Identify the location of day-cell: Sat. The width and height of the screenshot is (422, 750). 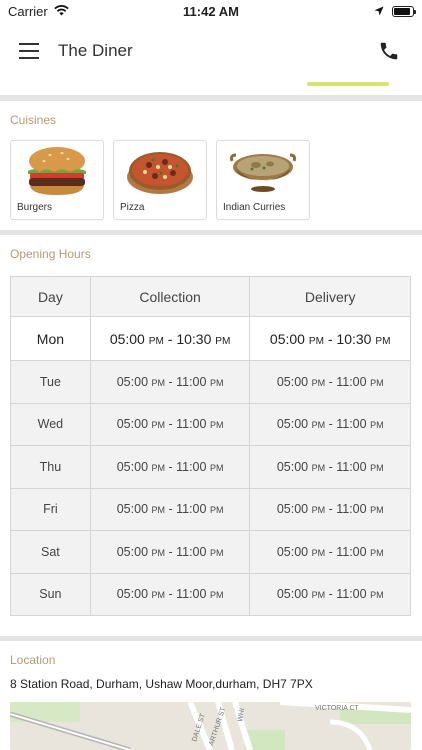
(50, 552).